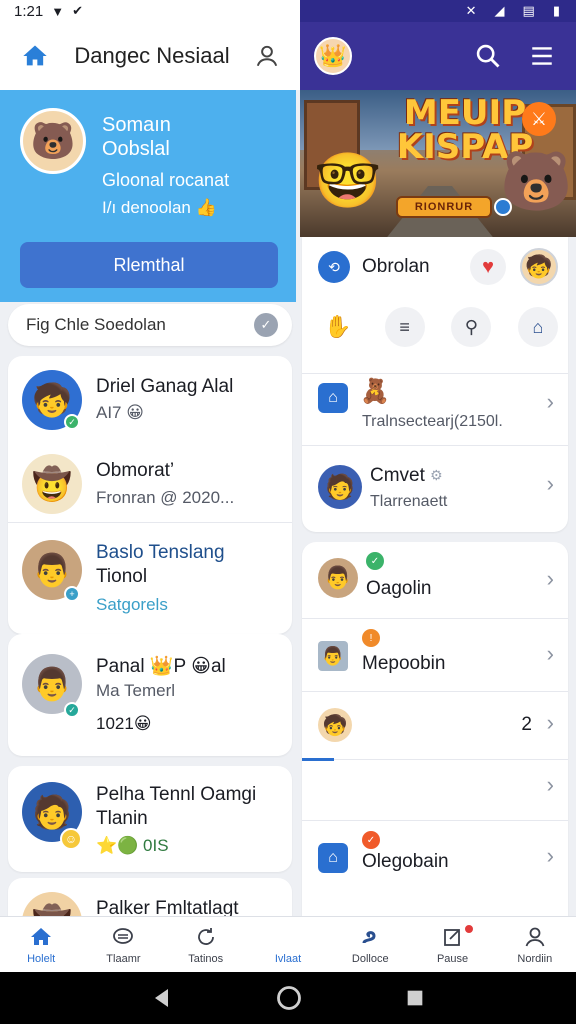 The height and width of the screenshot is (1024, 576). Describe the element at coordinates (452, 944) in the screenshot. I see `tab-pause: Pause` at that location.